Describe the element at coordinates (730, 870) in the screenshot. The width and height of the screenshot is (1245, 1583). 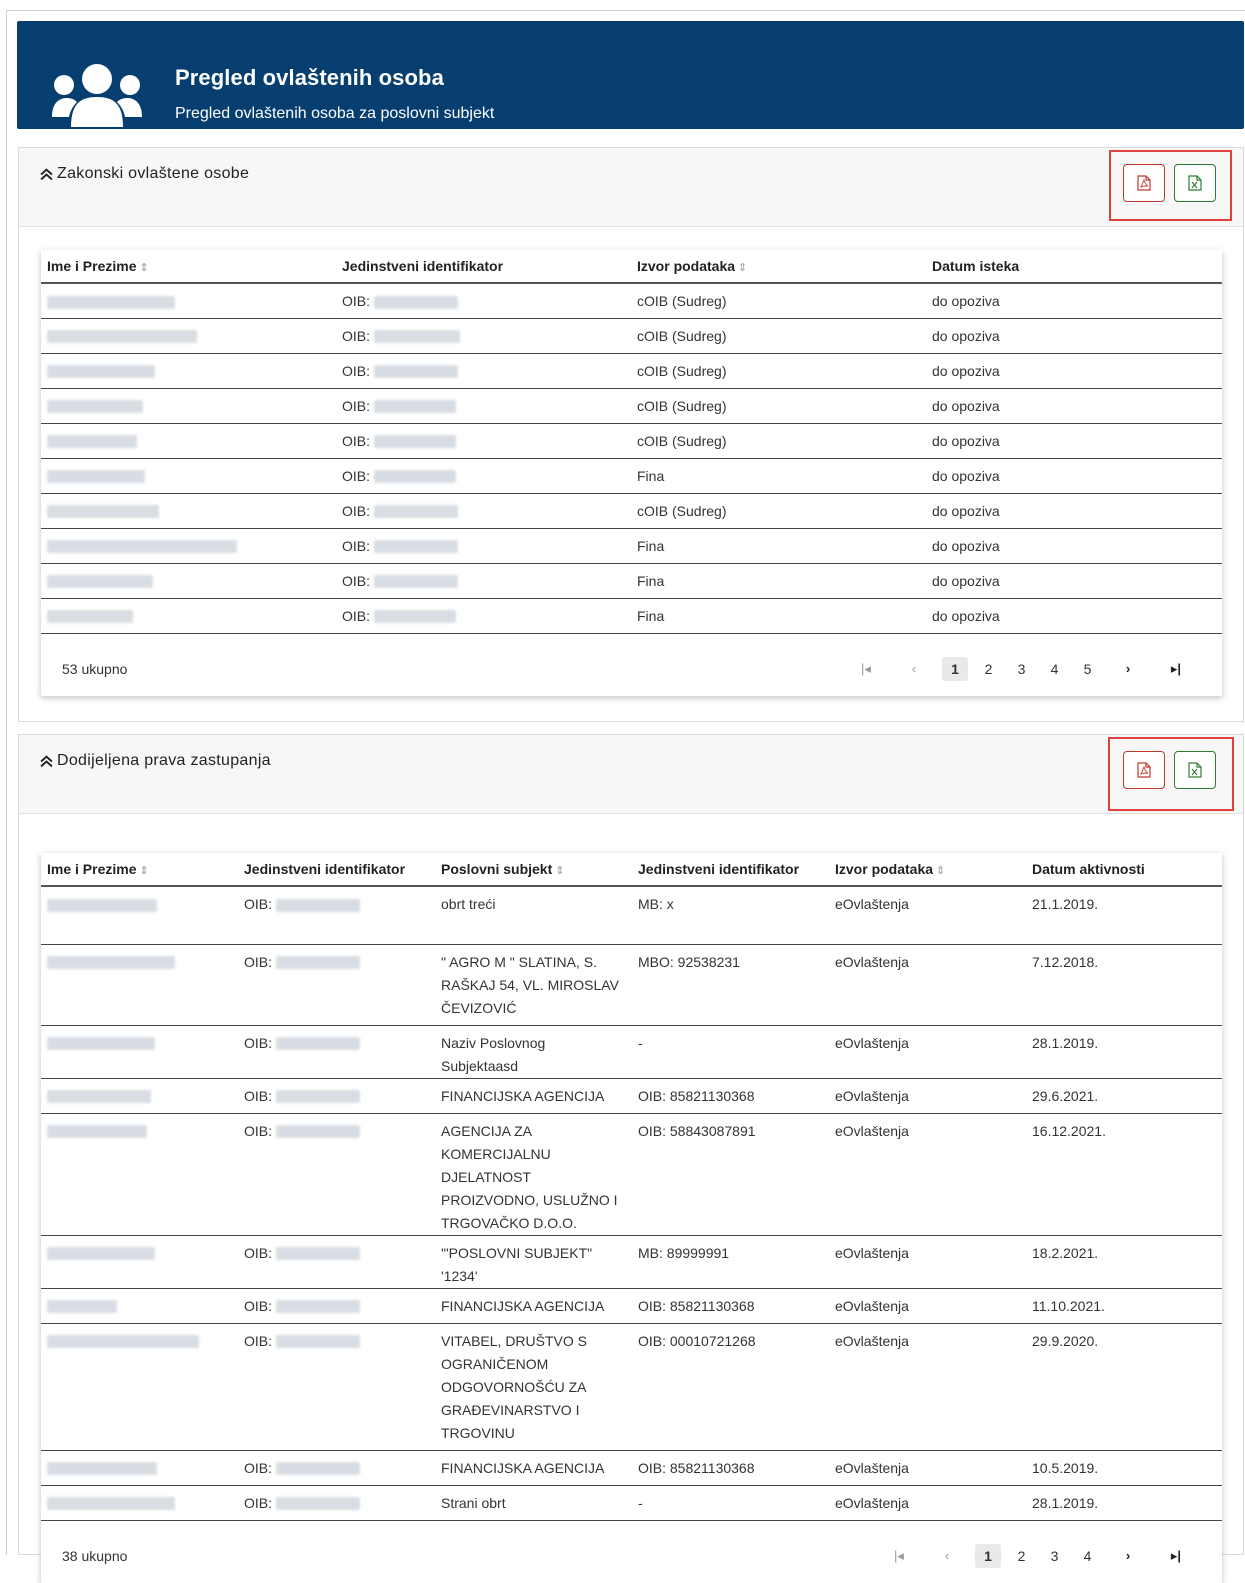
I see `col-subject-identifier: Jedinstveni identifikator` at that location.